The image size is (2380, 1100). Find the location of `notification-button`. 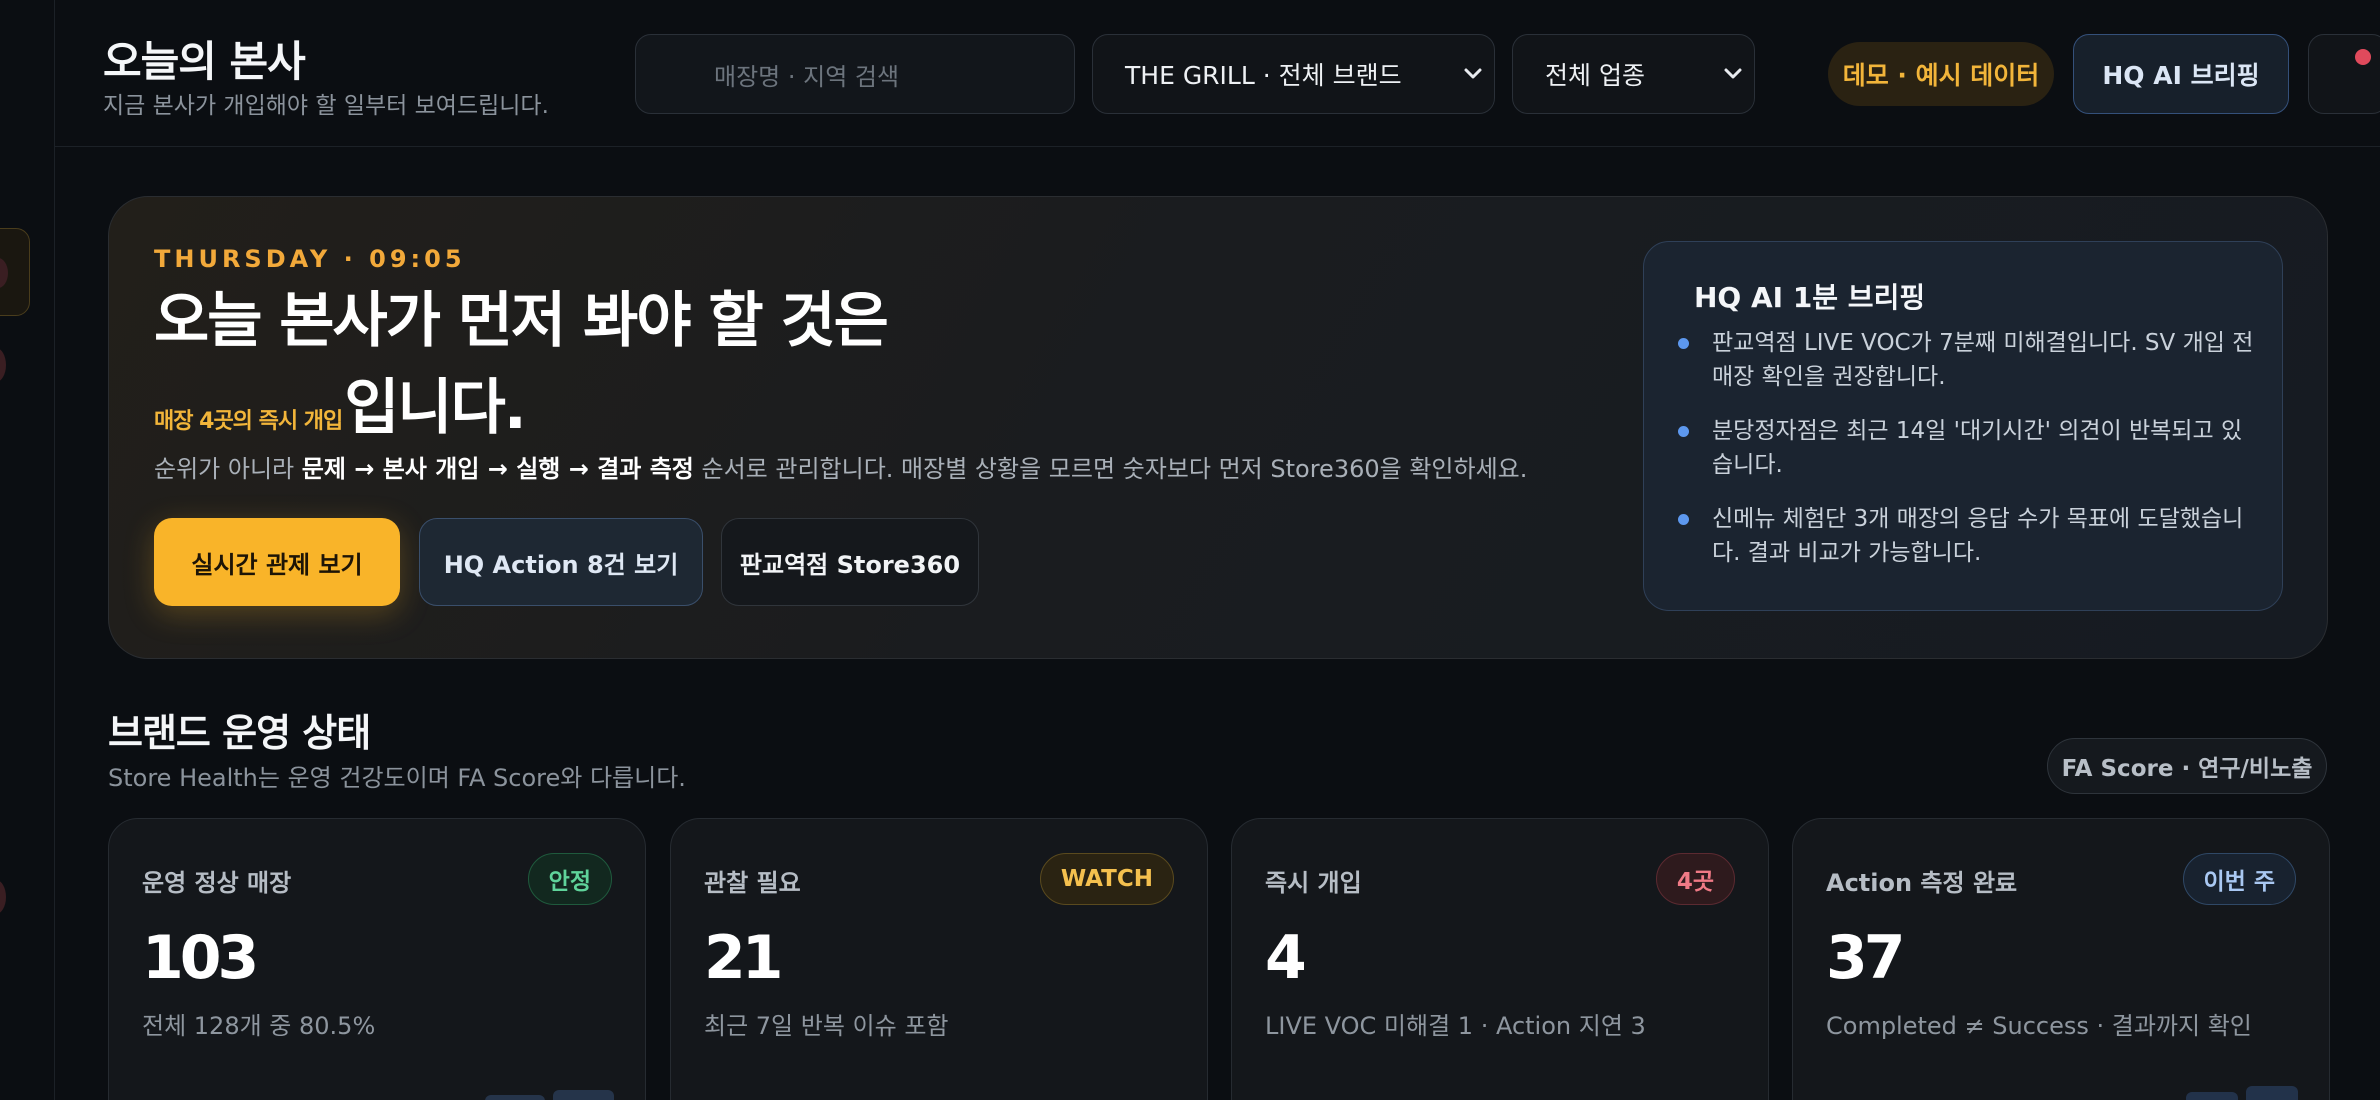

notification-button is located at coordinates (2344, 74).